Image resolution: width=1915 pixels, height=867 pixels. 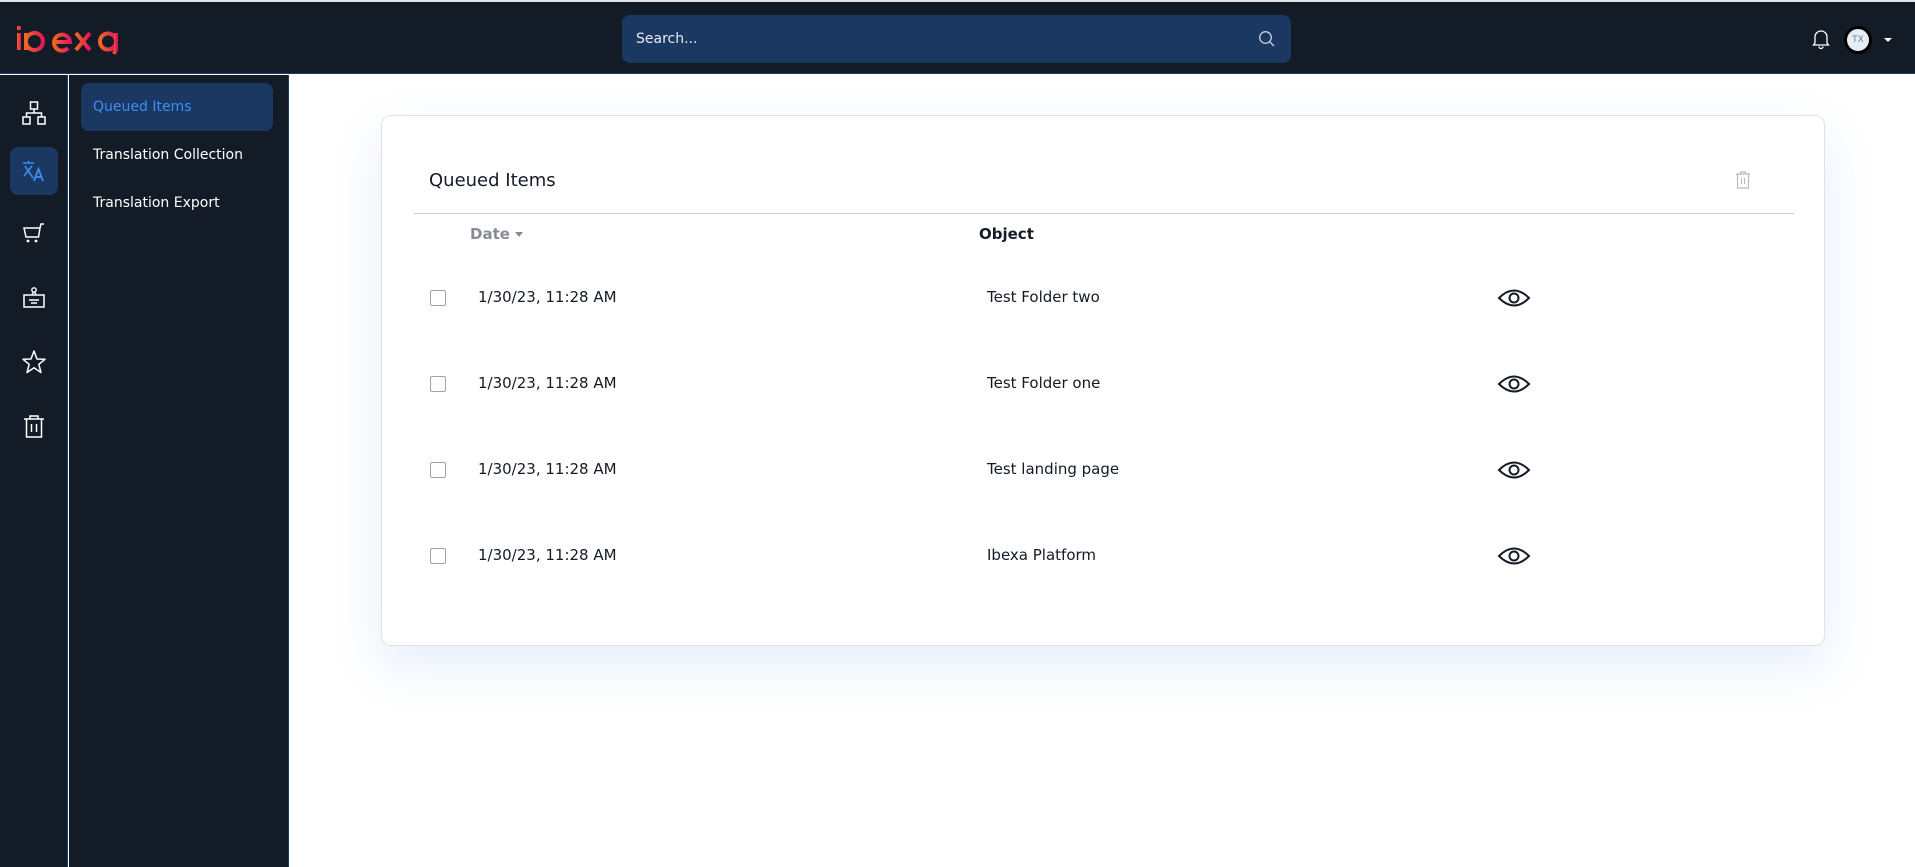 I want to click on rail-item-admin, so click(x=34, y=298).